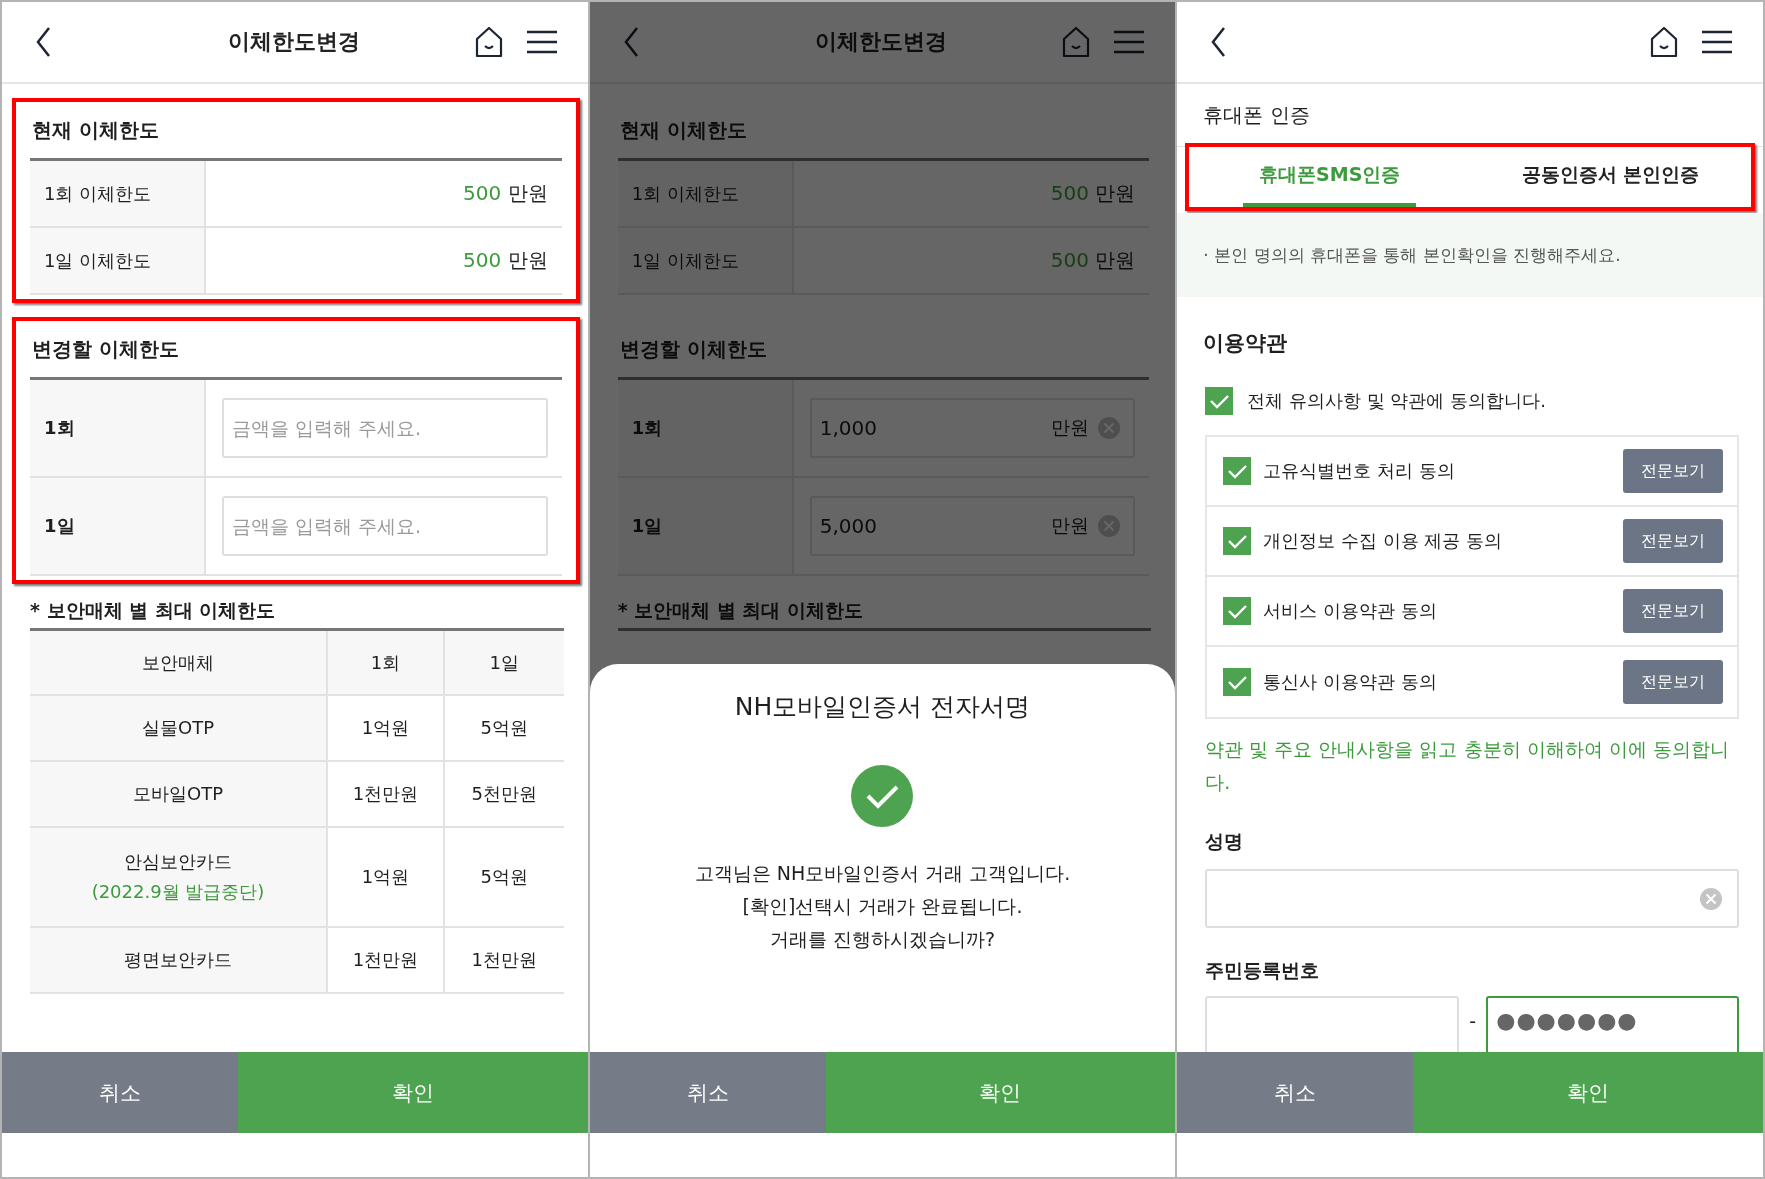  Describe the element at coordinates (179, 662) in the screenshot. I see `column-header: 보안매체` at that location.